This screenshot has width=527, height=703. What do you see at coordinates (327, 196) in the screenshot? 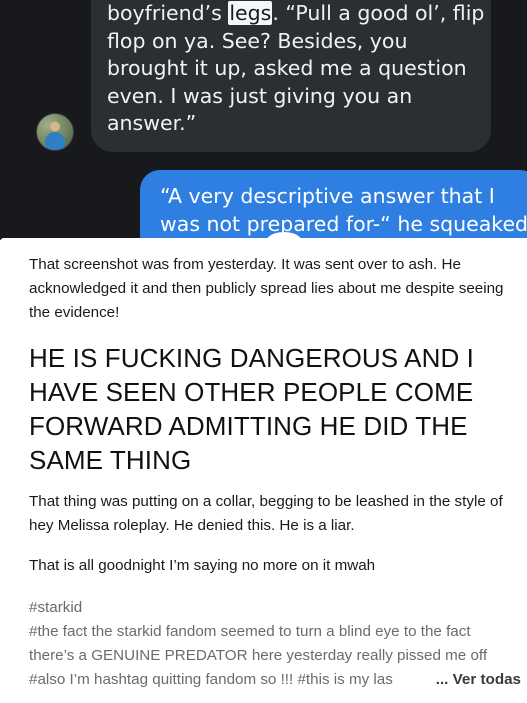
I see `outgoing-line: “A very descriptive answer that I` at bounding box center [327, 196].